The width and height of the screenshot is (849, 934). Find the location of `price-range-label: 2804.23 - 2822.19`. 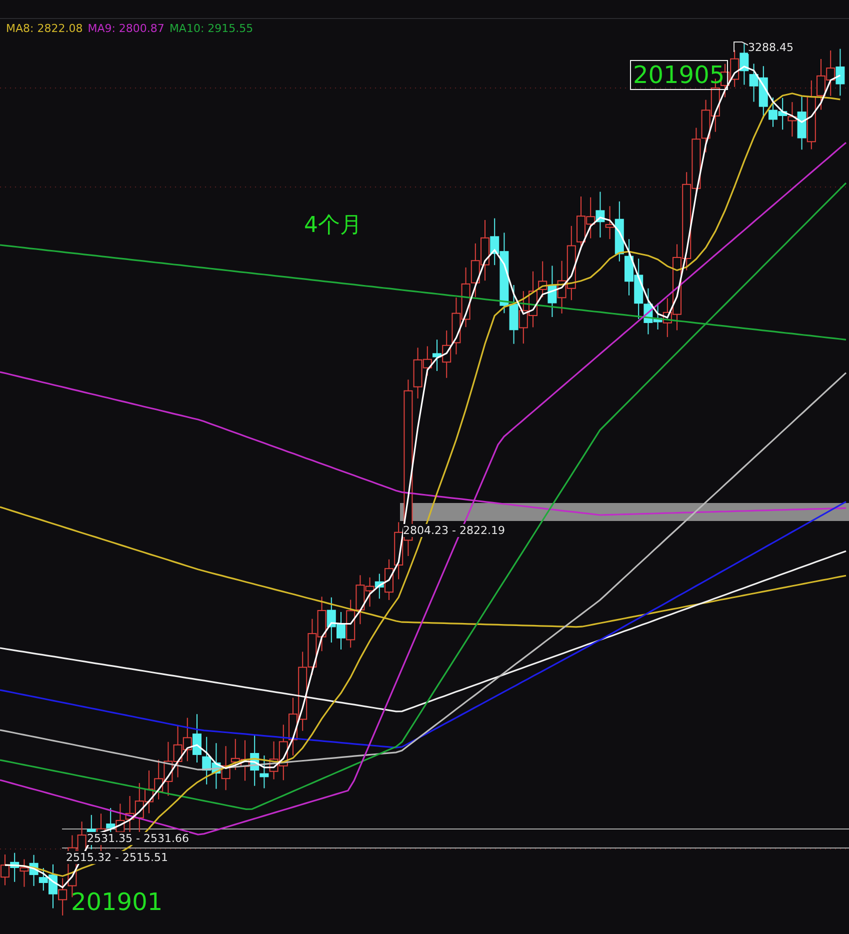

price-range-label: 2804.23 - 2822.19 is located at coordinates (454, 530).